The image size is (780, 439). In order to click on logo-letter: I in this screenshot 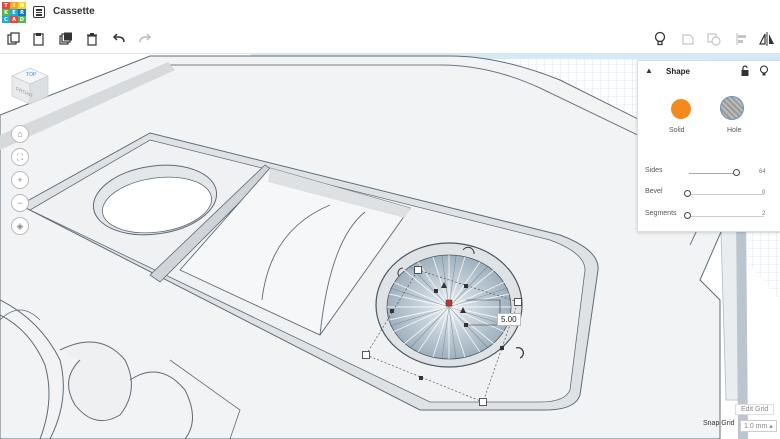, I will do `click(14, 5)`.